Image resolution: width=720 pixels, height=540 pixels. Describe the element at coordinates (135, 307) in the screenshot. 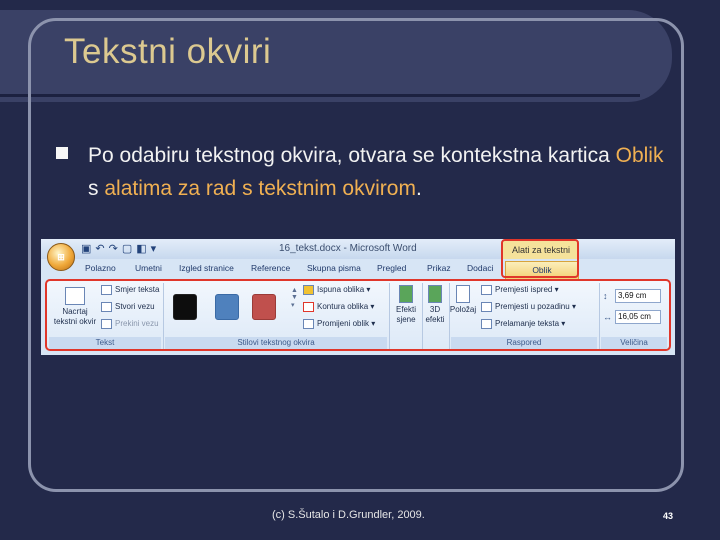

I see `create-link-label: Stvori vezu` at that location.